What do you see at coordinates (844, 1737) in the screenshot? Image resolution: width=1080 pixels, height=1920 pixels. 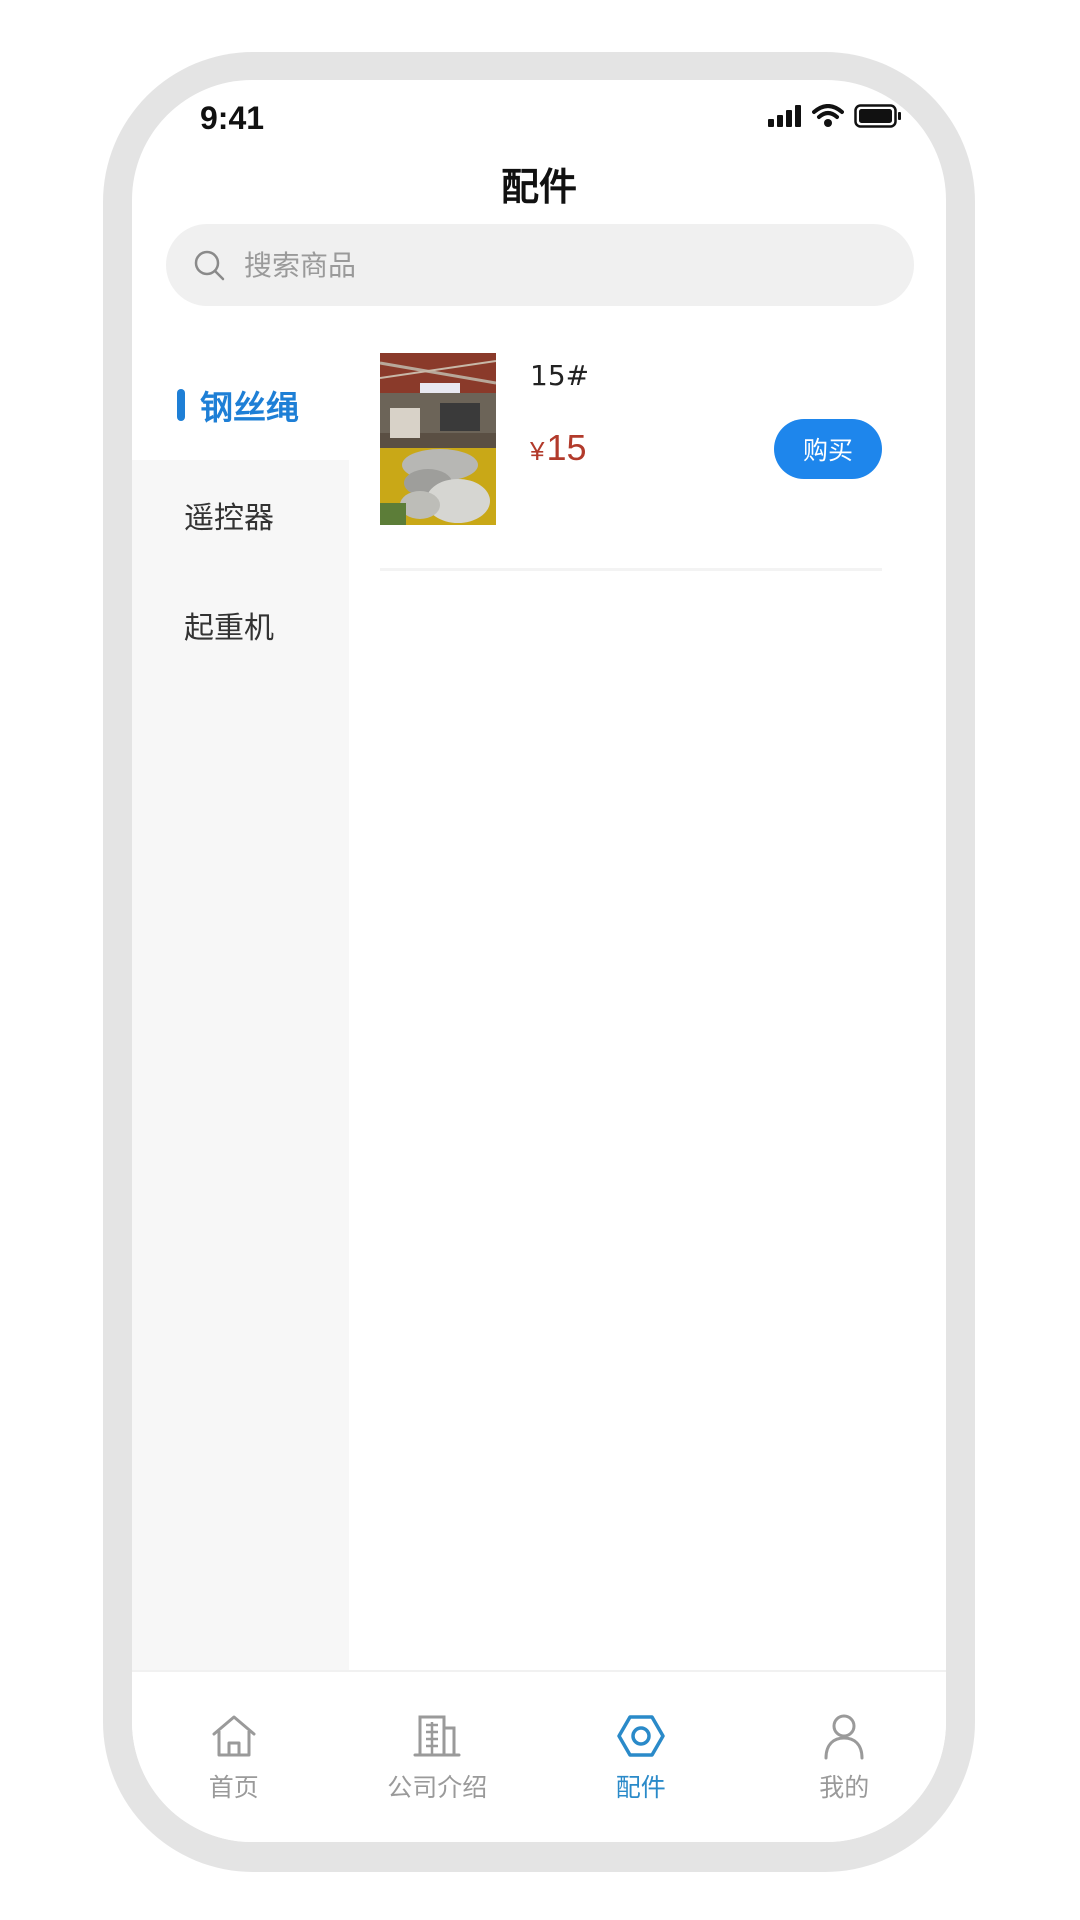 I see `user-icon` at bounding box center [844, 1737].